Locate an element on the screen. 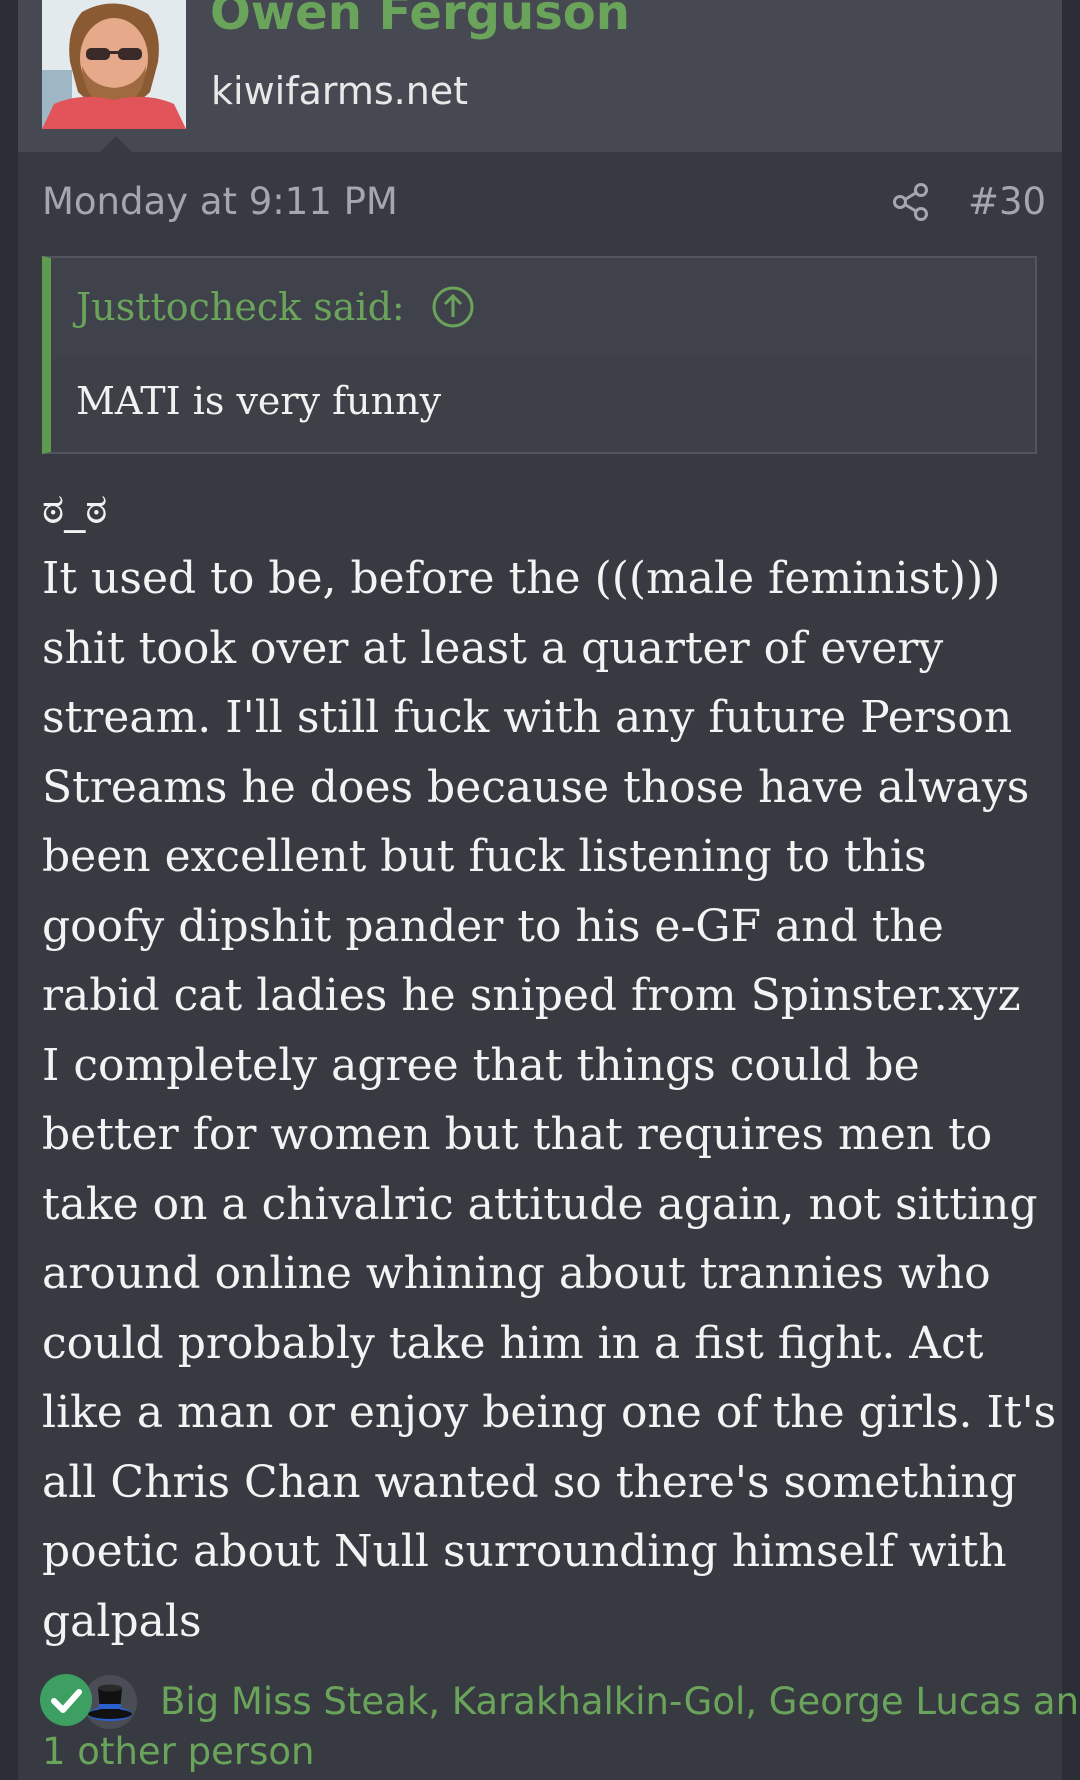 Image resolution: width=1080 pixels, height=1780 pixels. reaction-icons is located at coordinates (90, 1702).